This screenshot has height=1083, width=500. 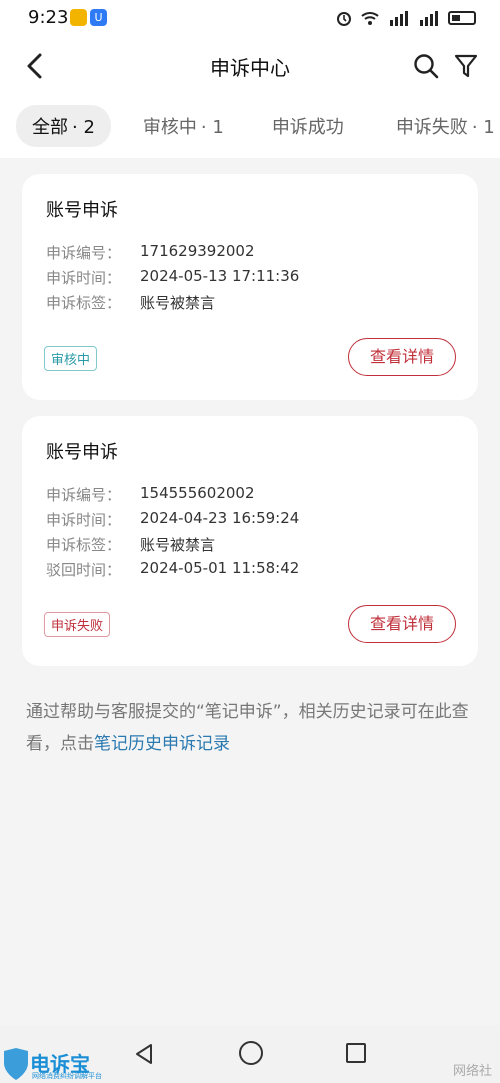 I want to click on note-text: 通过帮助与客服提交的“笔记申诉”，相关历史记录可在此查看，点击, so click(x=247, y=728).